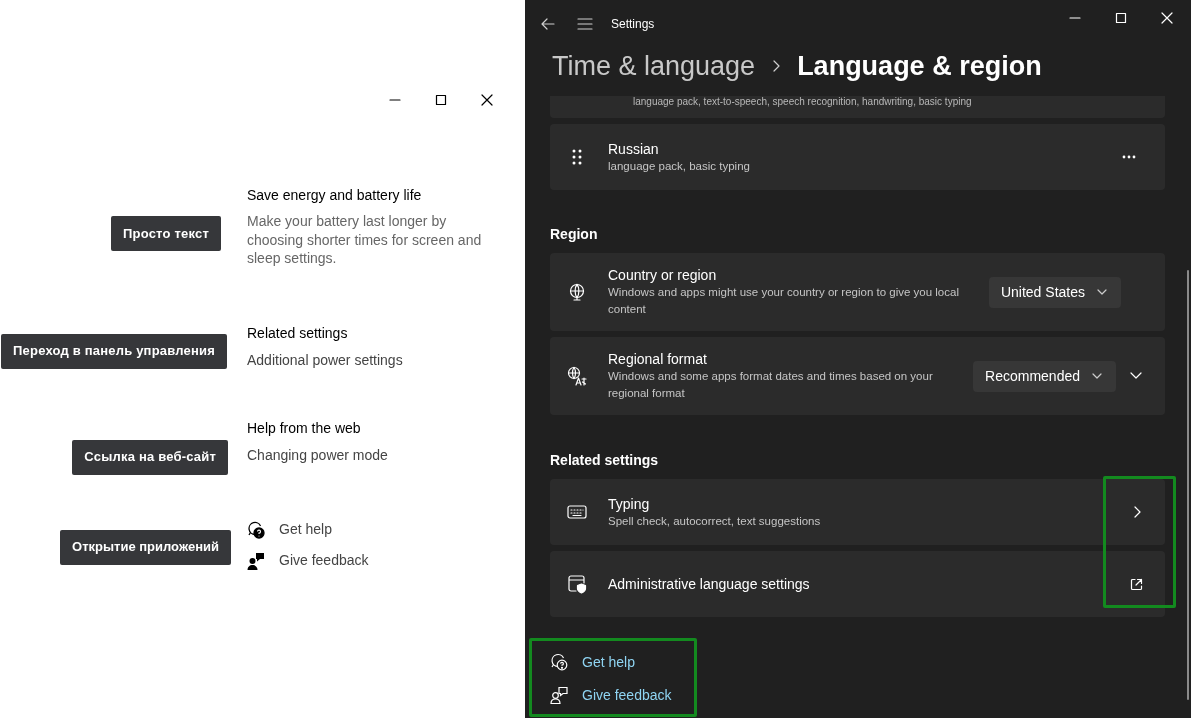  Describe the element at coordinates (1129, 157) in the screenshot. I see `more-icon` at that location.